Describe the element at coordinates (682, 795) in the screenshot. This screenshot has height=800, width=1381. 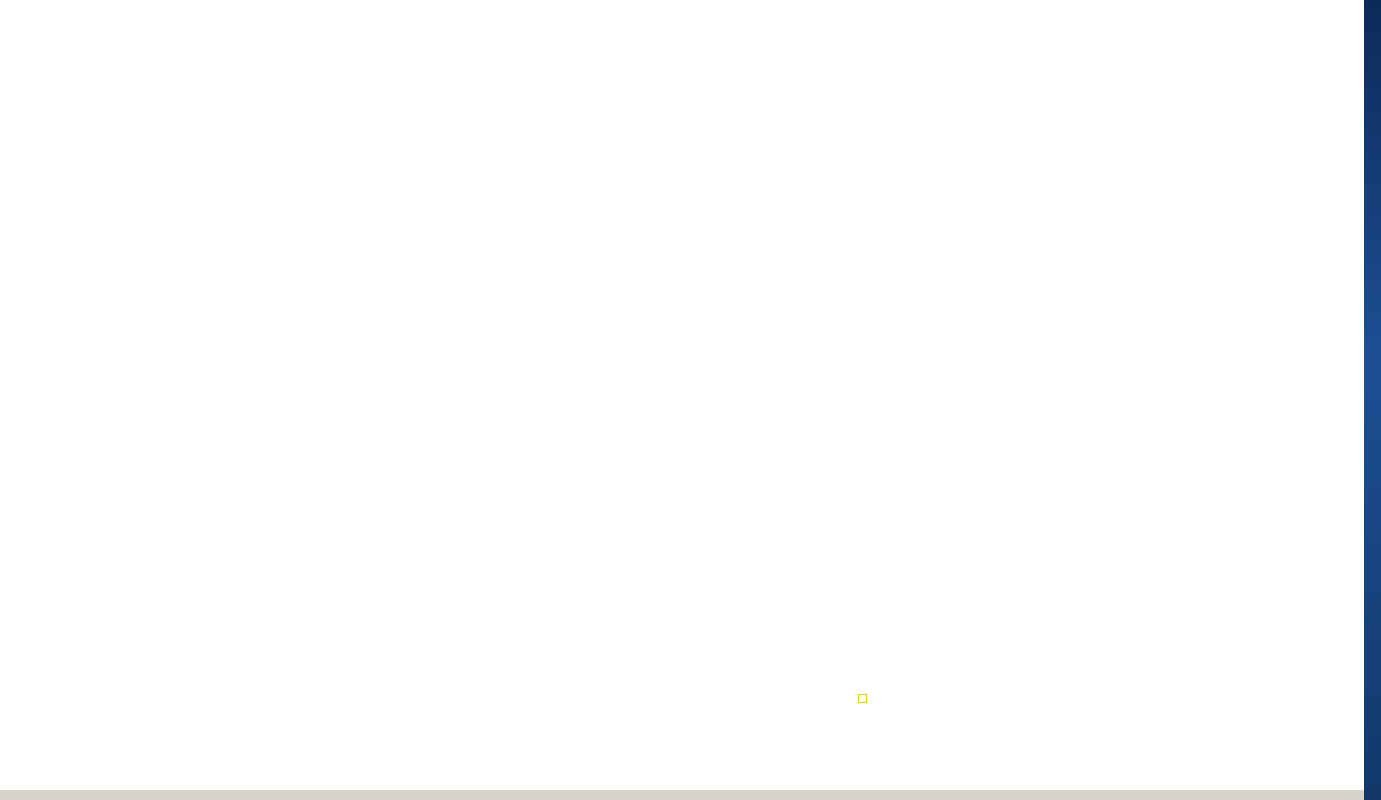
I see `status-bar` at that location.